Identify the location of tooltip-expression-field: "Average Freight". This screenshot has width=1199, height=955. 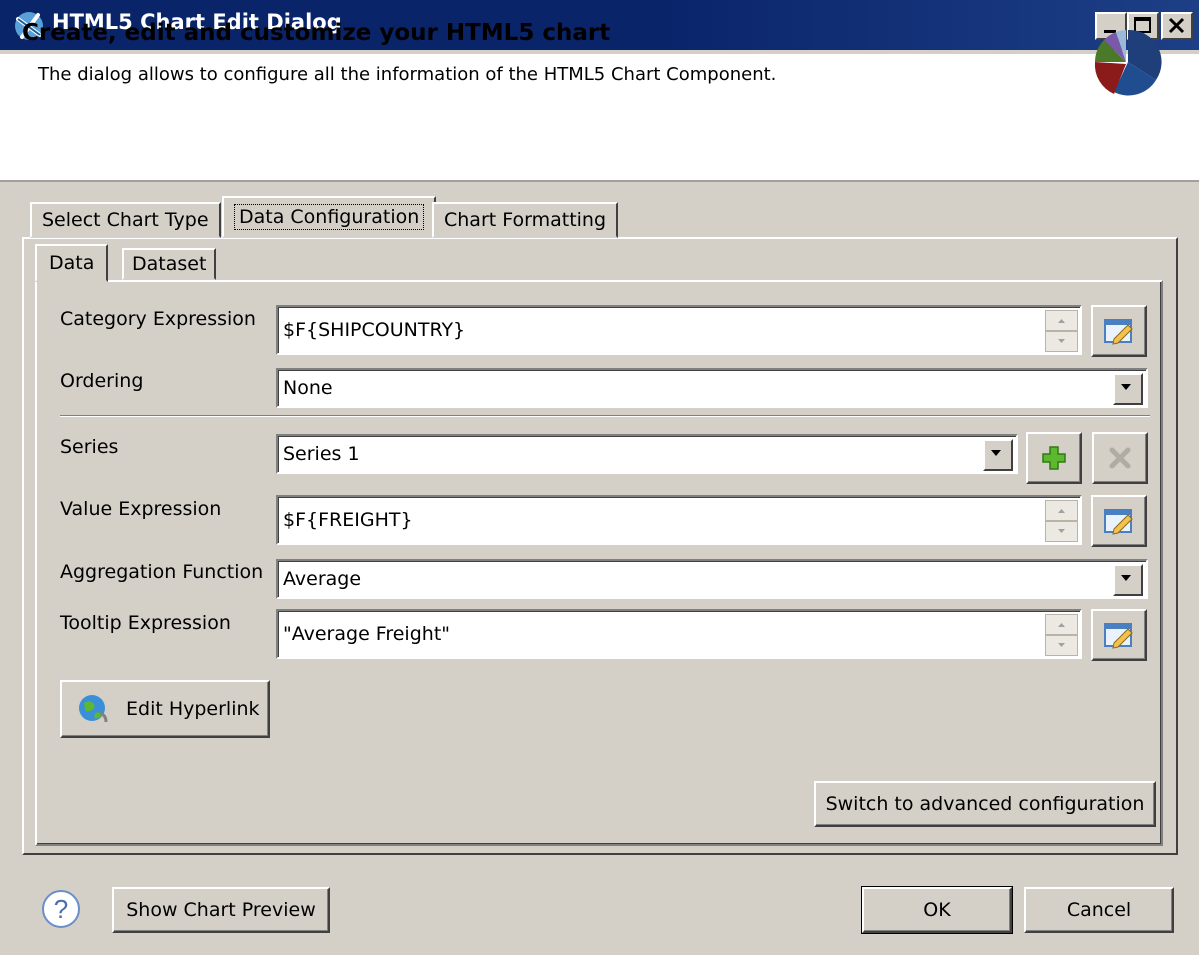
(679, 634).